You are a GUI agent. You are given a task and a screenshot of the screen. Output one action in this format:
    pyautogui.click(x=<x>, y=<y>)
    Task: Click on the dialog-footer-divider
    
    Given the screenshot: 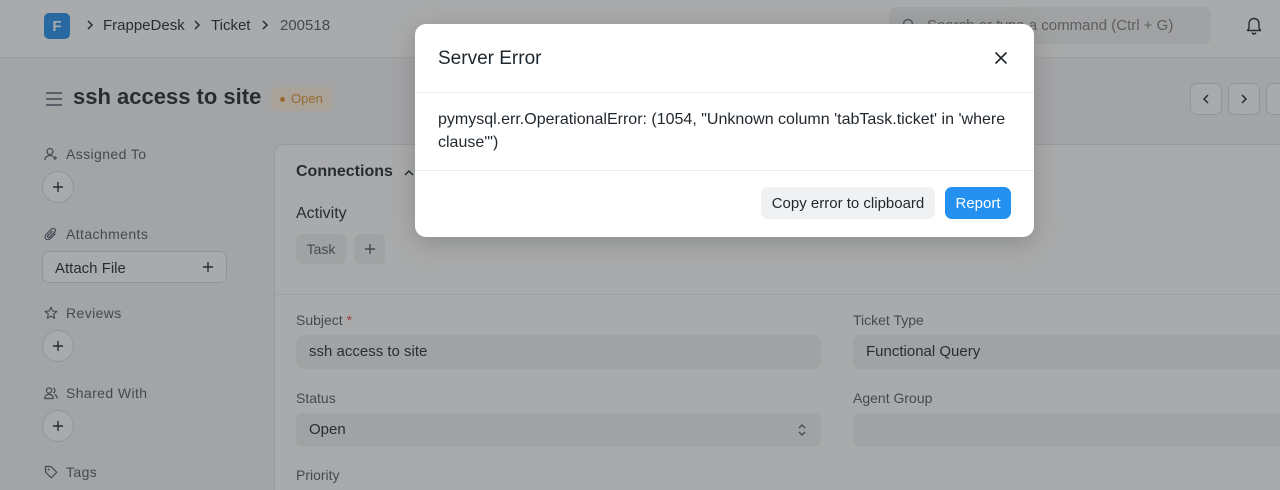 What is the action you would take?
    pyautogui.click(x=724, y=170)
    